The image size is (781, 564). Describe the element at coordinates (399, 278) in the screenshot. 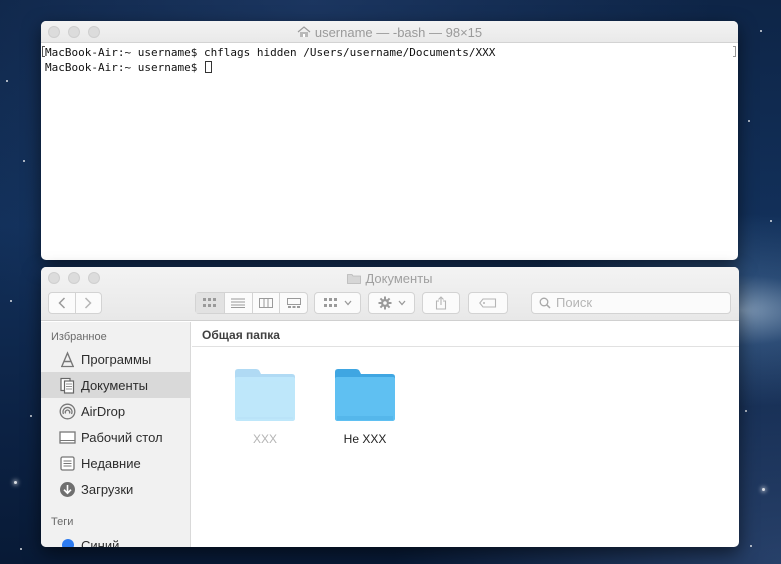

I see `finder-title: Документы` at that location.